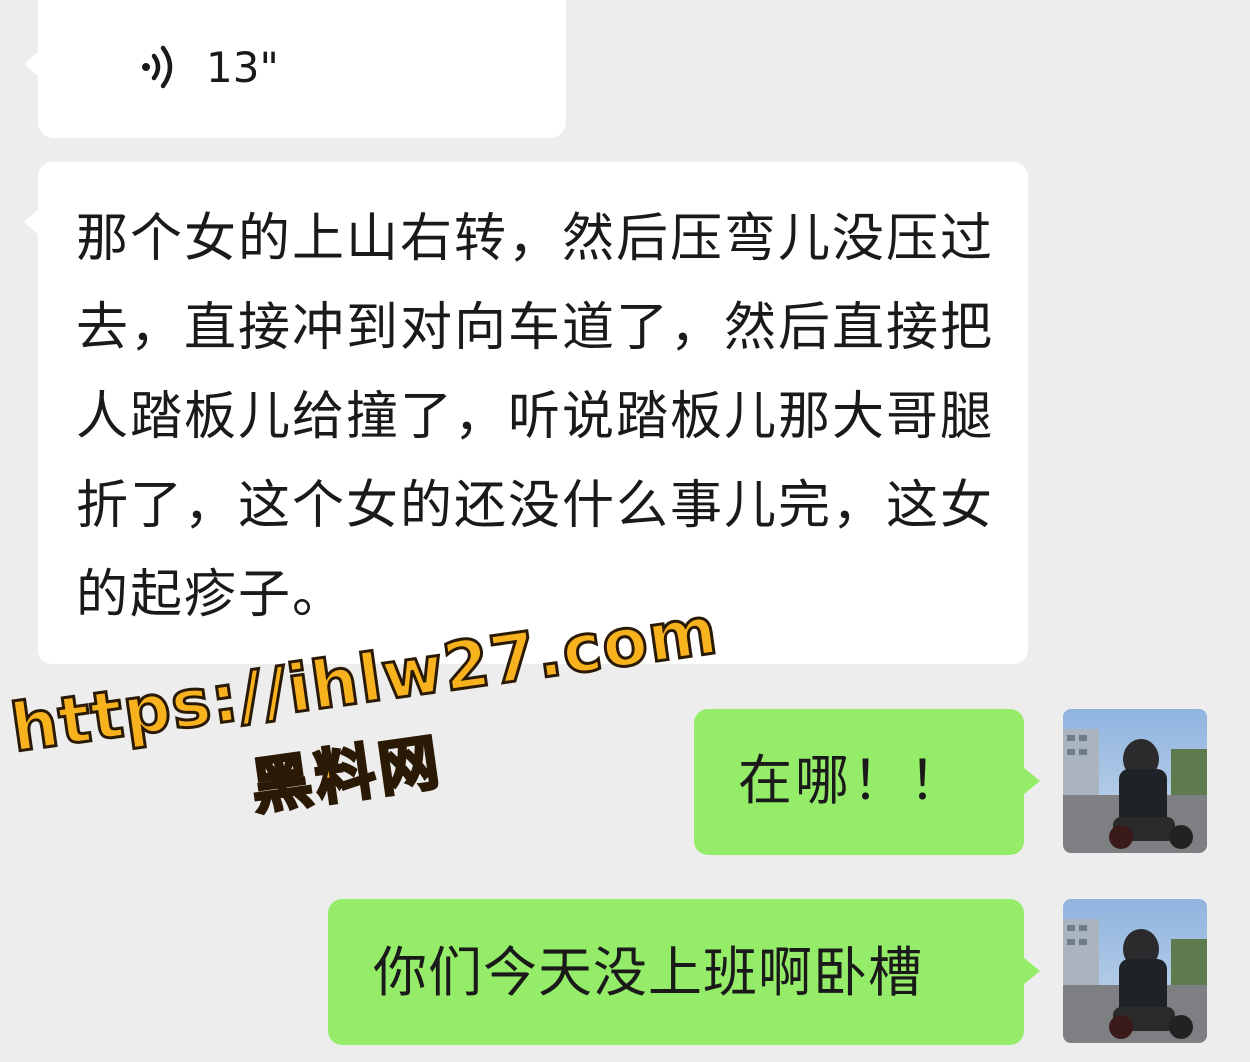  What do you see at coordinates (648, 972) in the screenshot?
I see `message-text: 你们今天没上班啊卧槽` at bounding box center [648, 972].